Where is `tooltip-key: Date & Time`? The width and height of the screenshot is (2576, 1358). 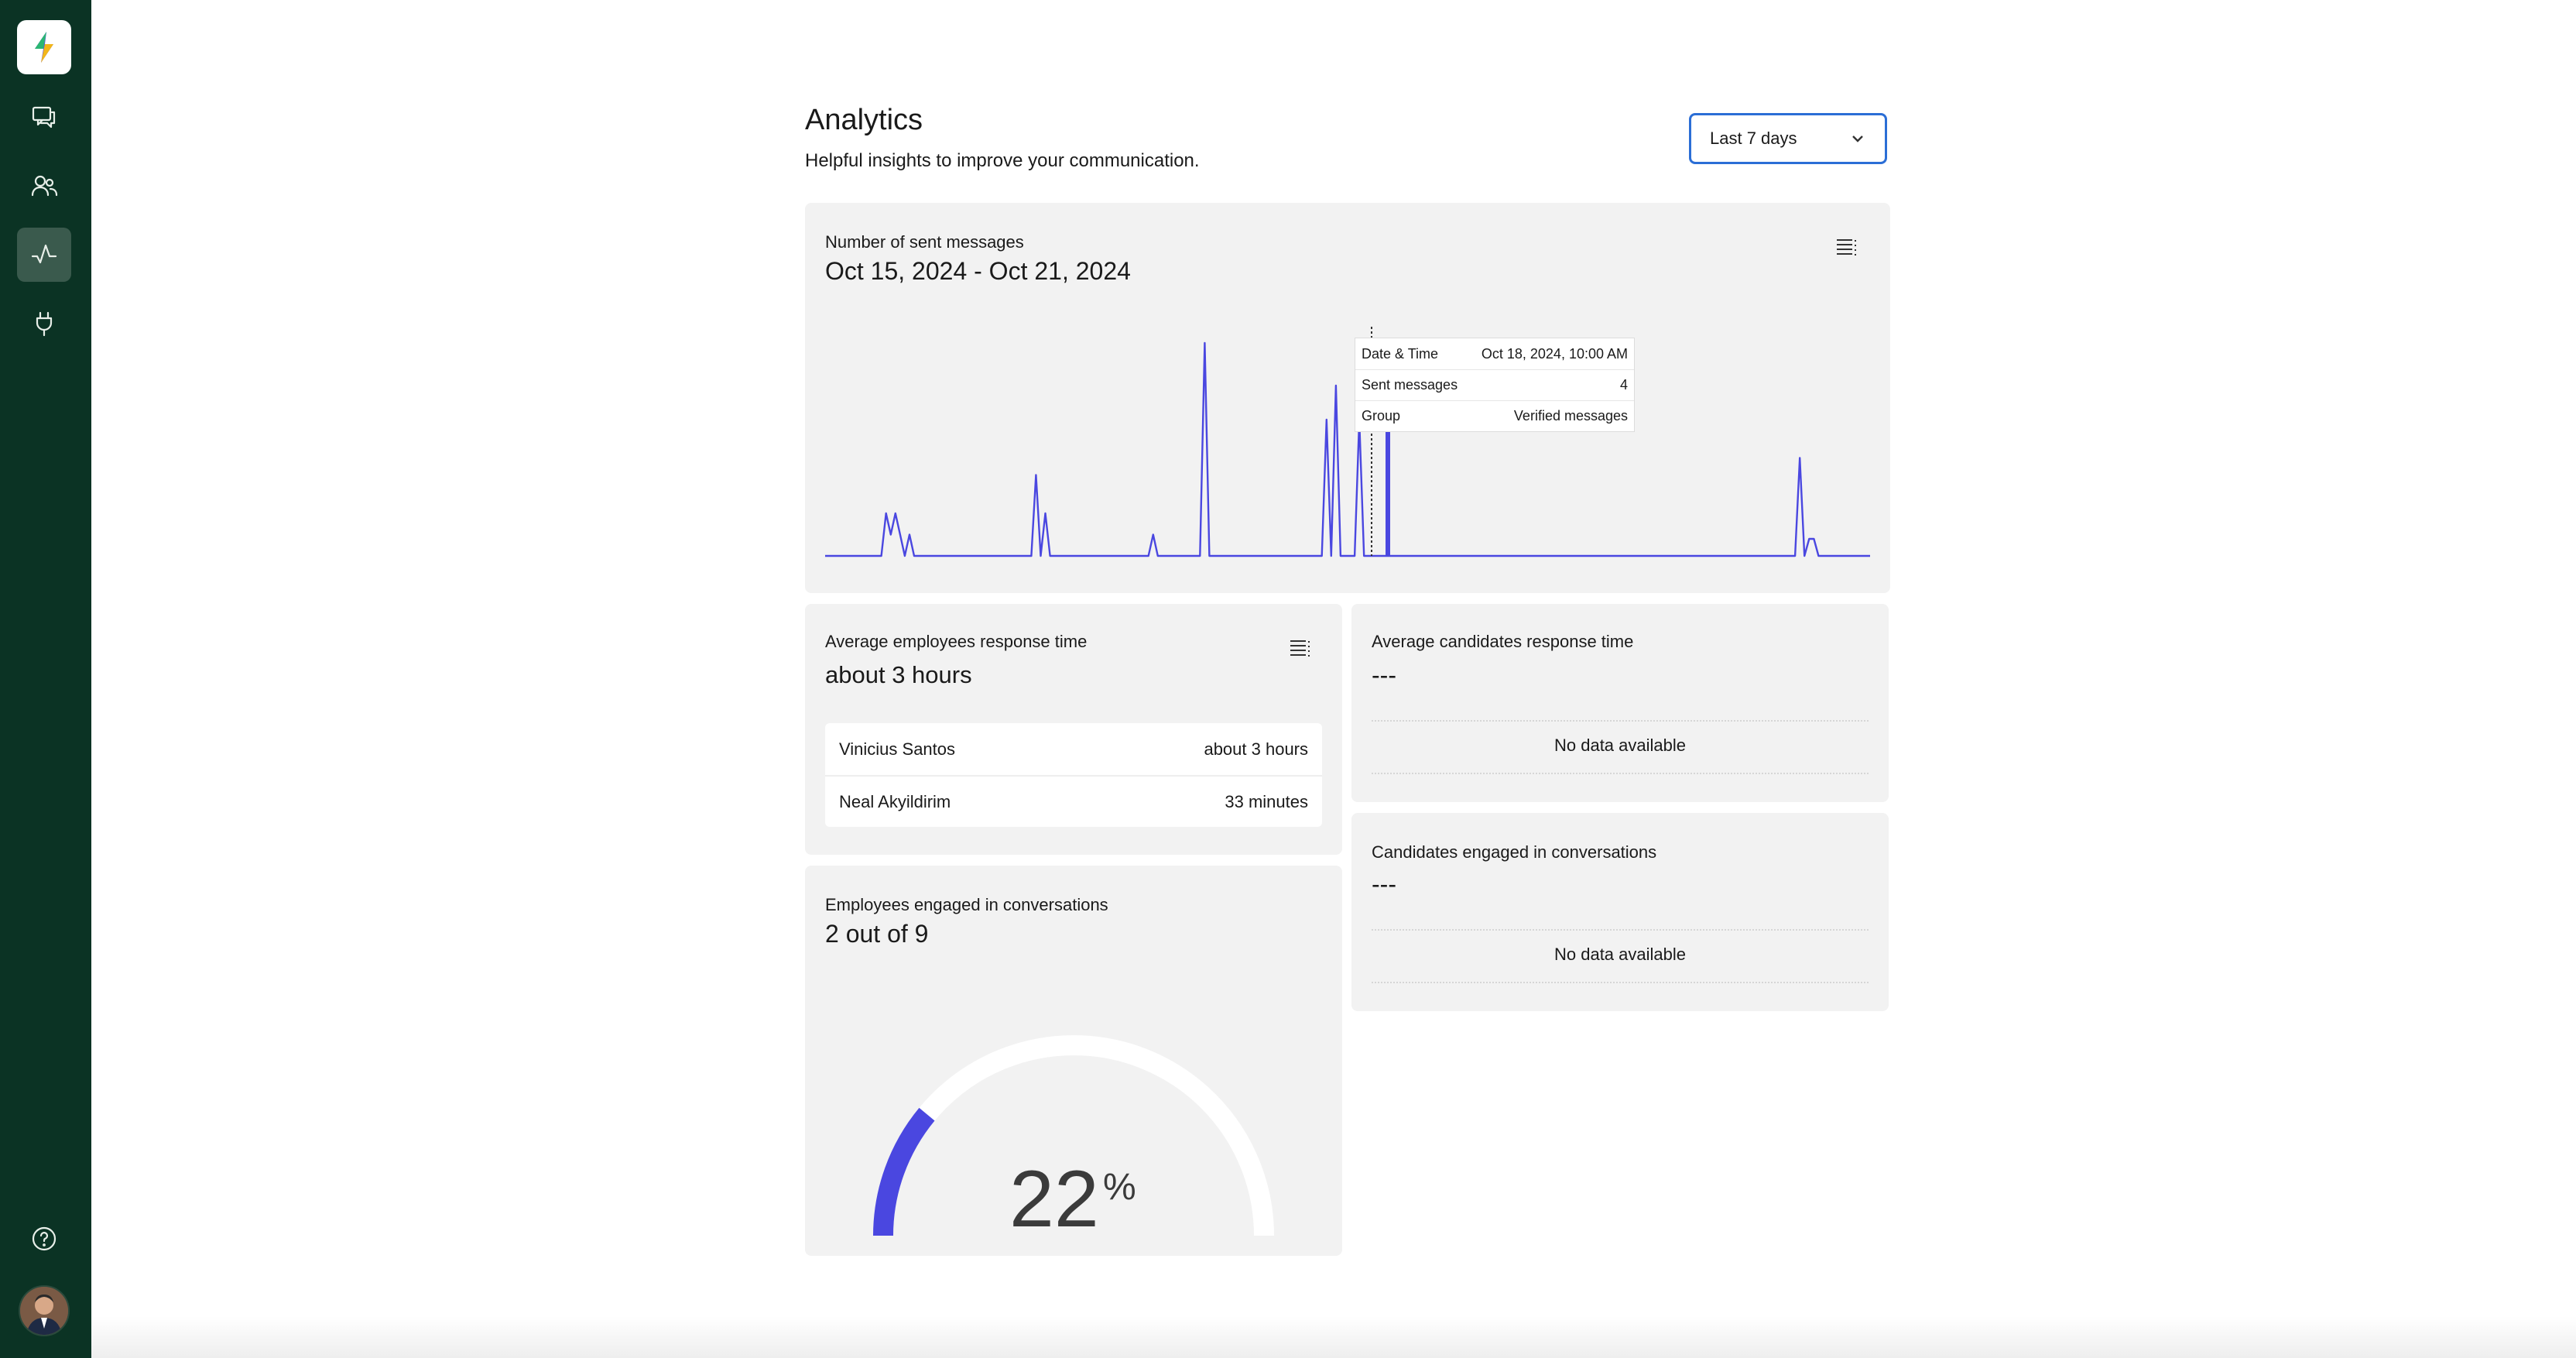 tooltip-key: Date & Time is located at coordinates (1400, 354).